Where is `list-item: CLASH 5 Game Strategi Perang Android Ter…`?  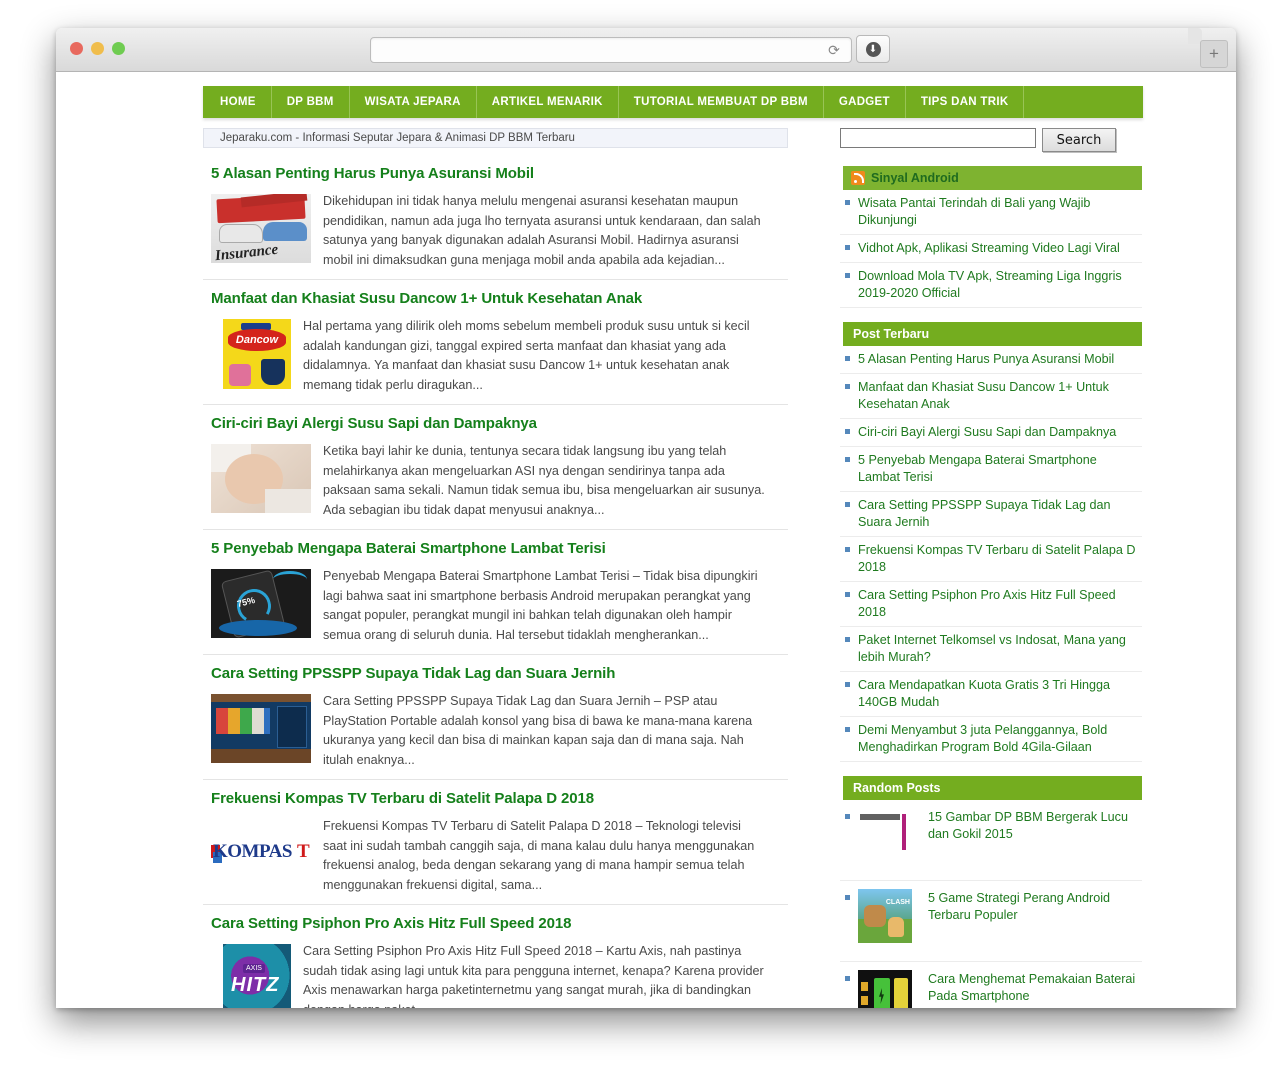
list-item: CLASH 5 Game Strategi Perang Android Ter… is located at coordinates (991, 921).